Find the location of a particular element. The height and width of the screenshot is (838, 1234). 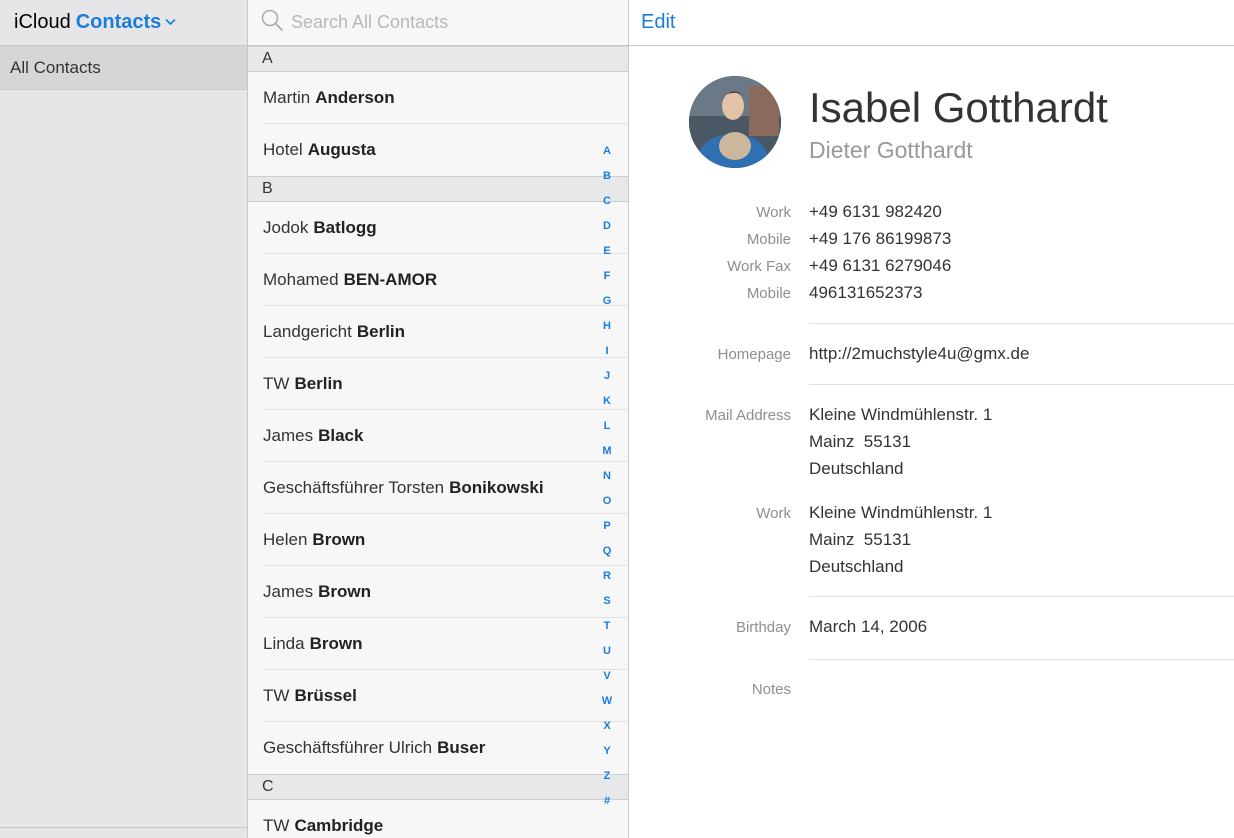

app-title-menu: iCloud Contacts is located at coordinates (123, 23).